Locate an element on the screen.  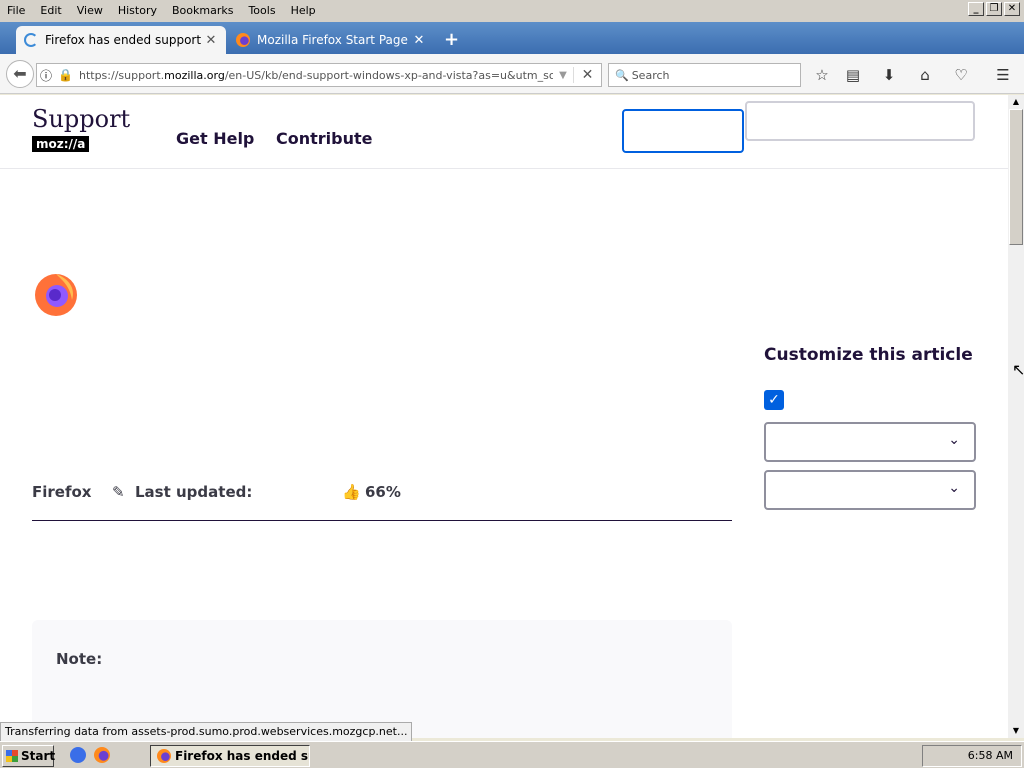
system-tray: 6:58 AM is located at coordinates (972, 756).